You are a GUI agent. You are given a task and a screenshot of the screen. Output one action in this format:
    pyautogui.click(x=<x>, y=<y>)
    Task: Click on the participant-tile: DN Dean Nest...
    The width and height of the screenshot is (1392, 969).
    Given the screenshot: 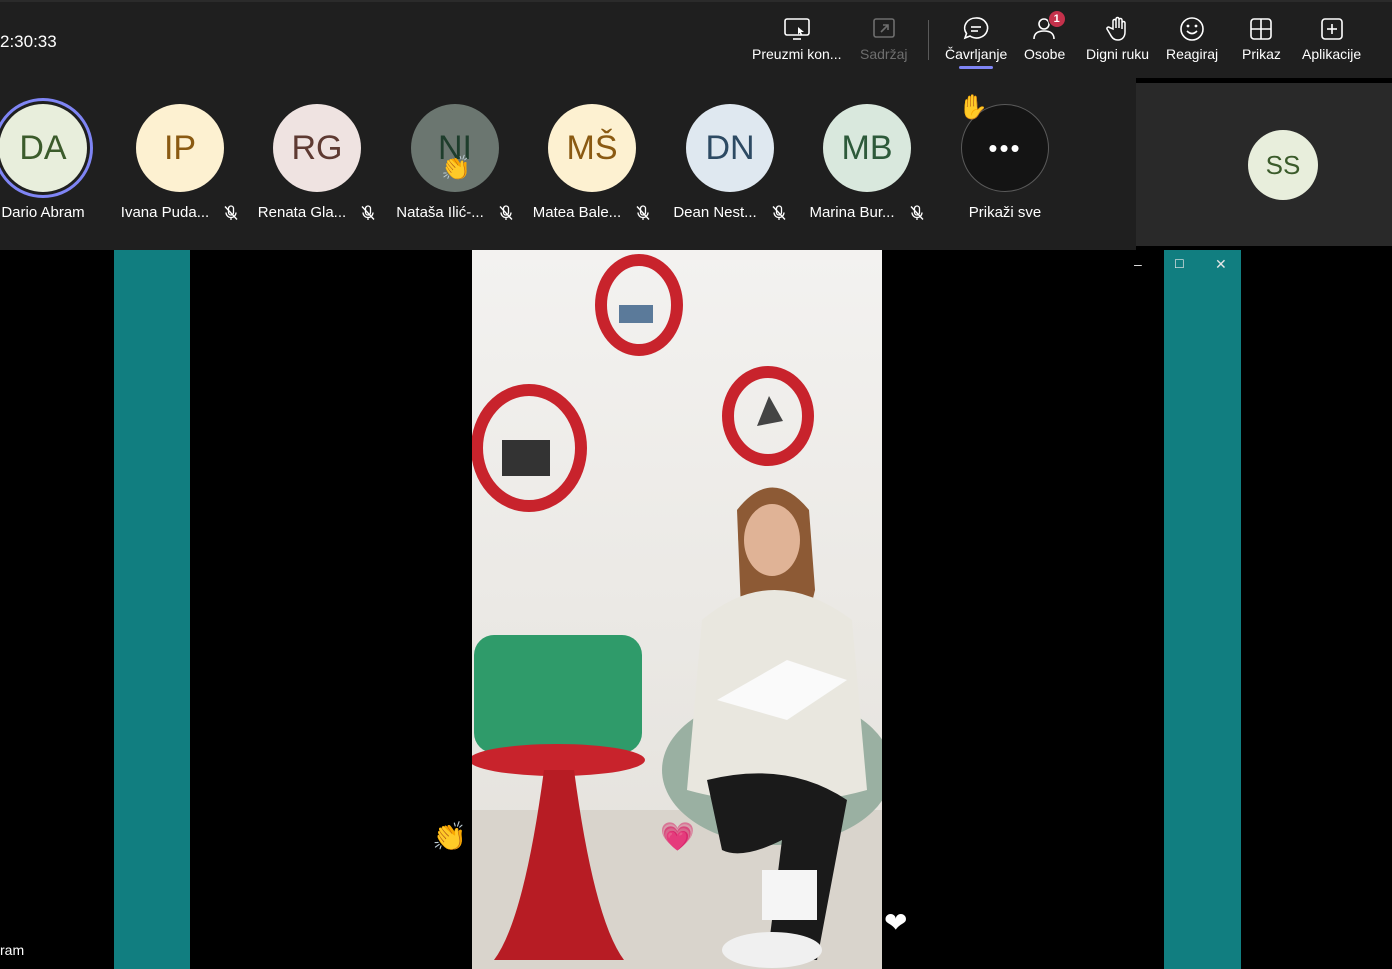 What is the action you would take?
    pyautogui.click(x=730, y=162)
    